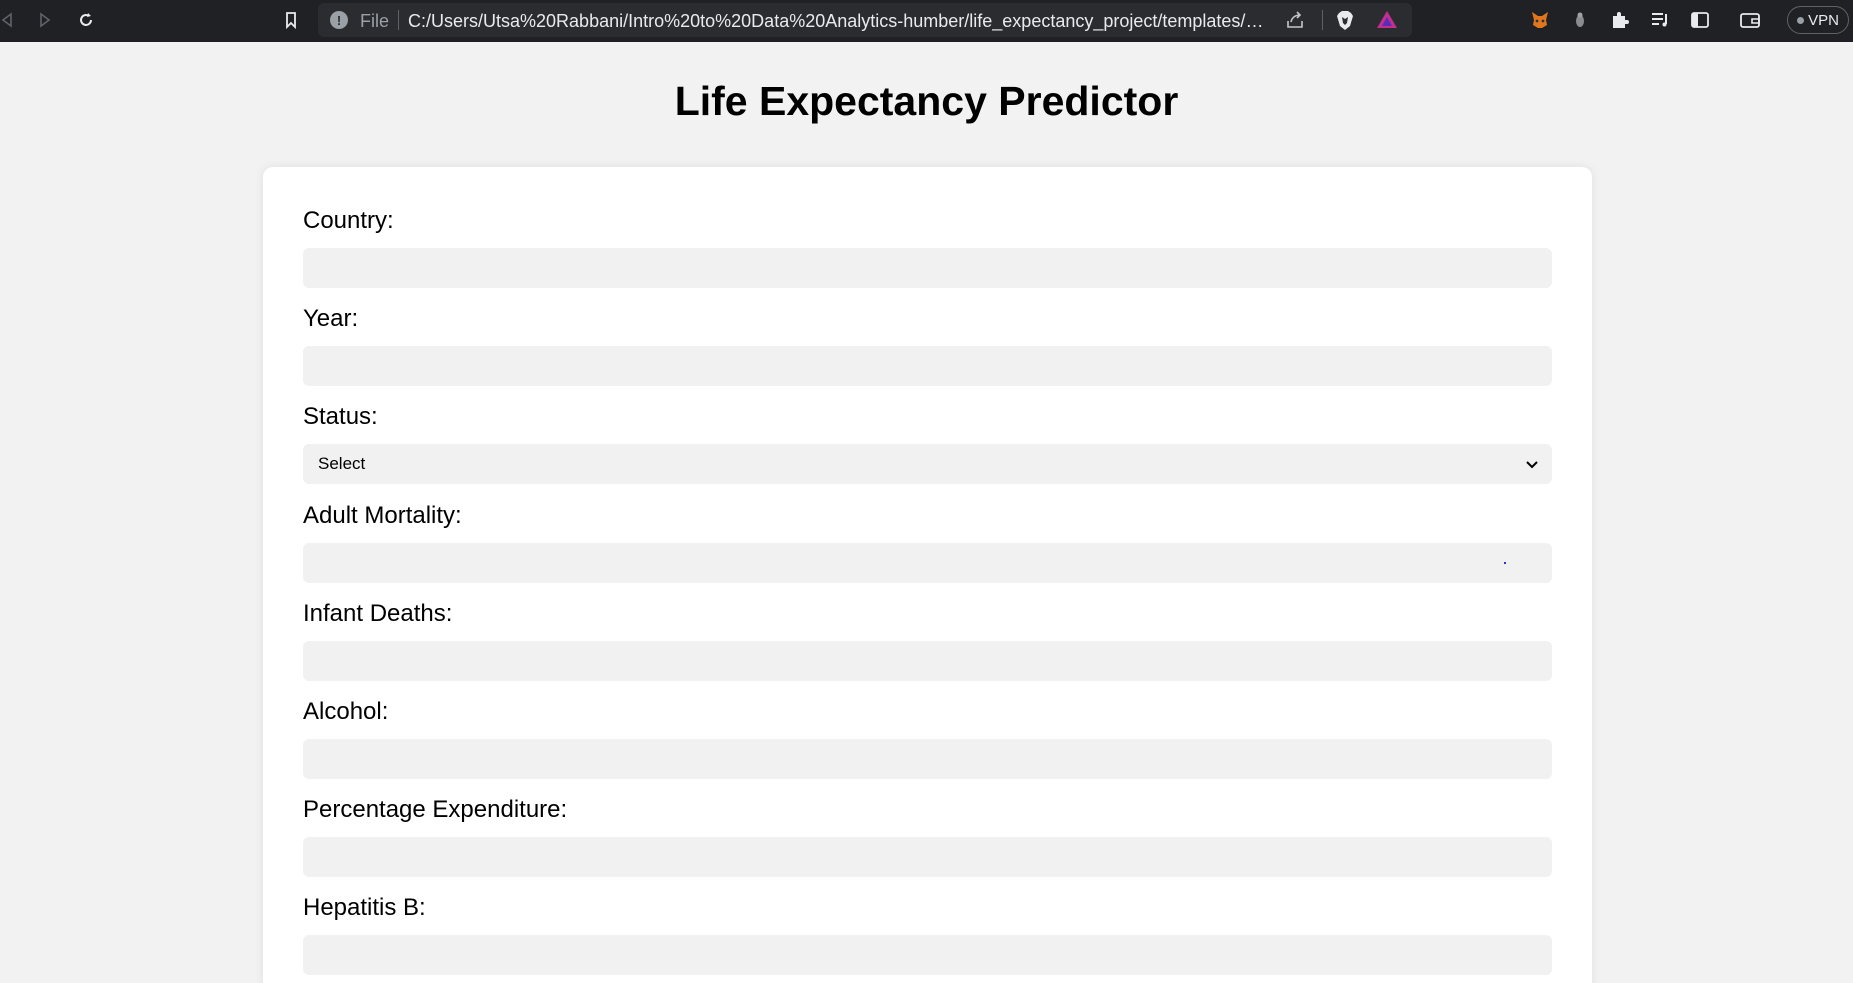  I want to click on adult-mortality-field: Adult Mortality:, so click(927, 542).